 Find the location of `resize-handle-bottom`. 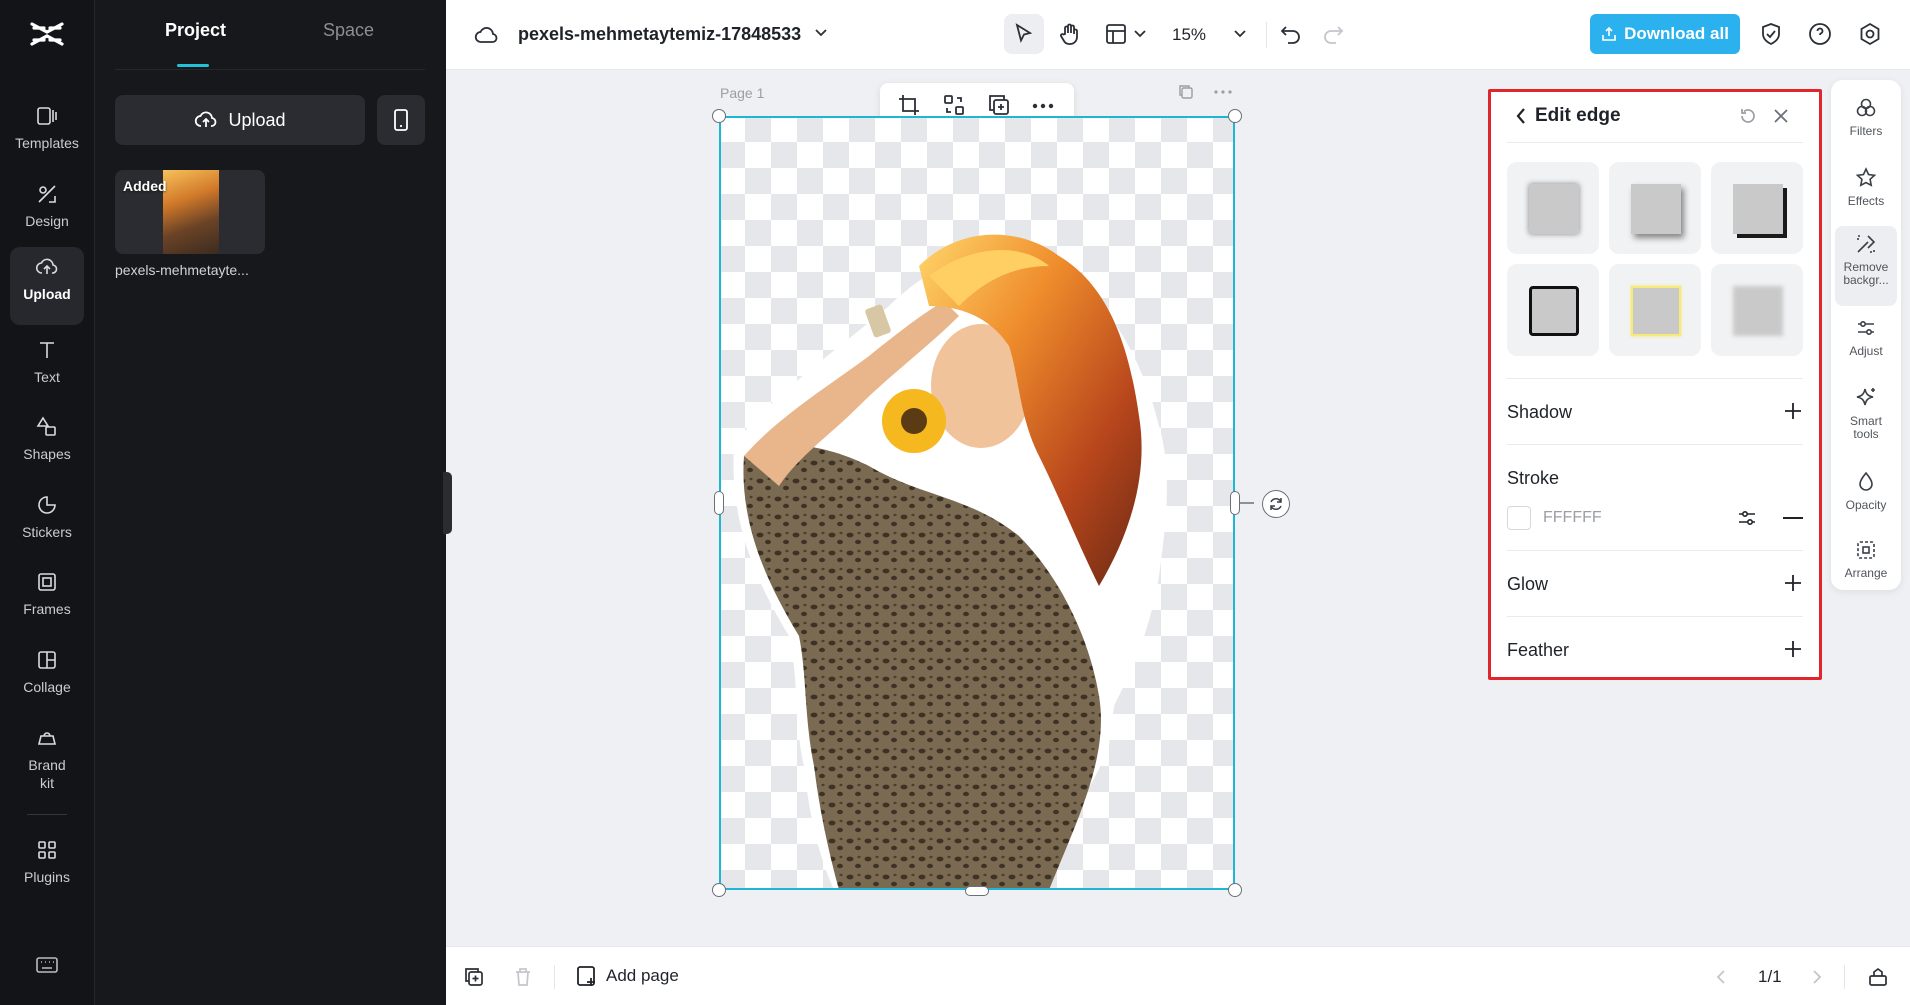

resize-handle-bottom is located at coordinates (977, 891).